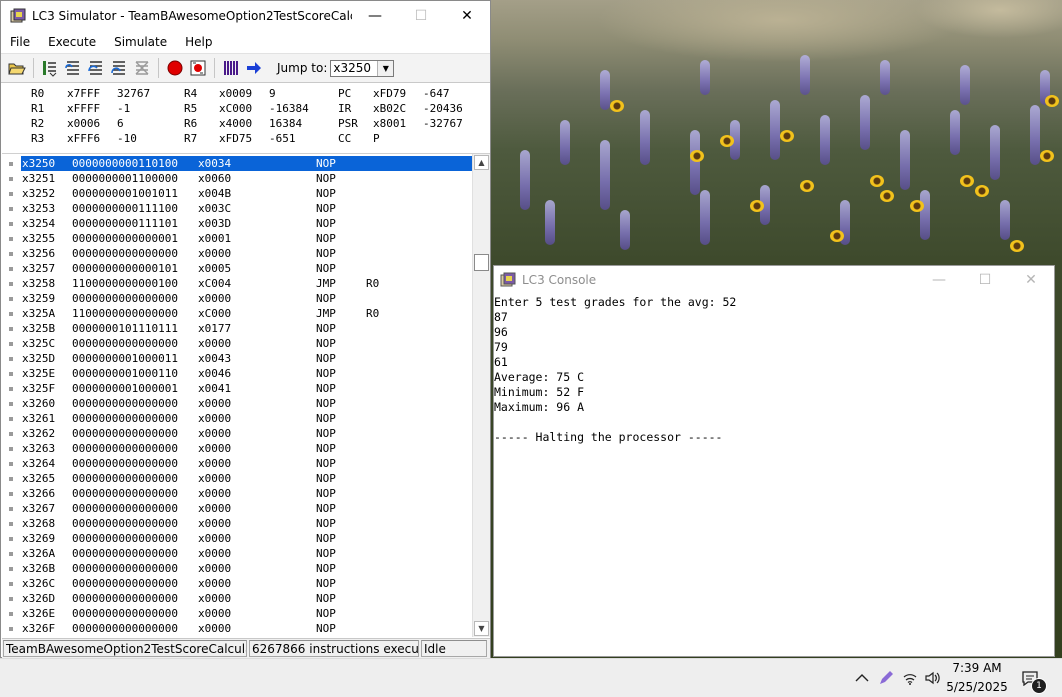 Image resolution: width=1062 pixels, height=697 pixels. Describe the element at coordinates (237, 178) in the screenshot. I see `memory-row: x3251 0000000001100000 x0060 NOP` at that location.